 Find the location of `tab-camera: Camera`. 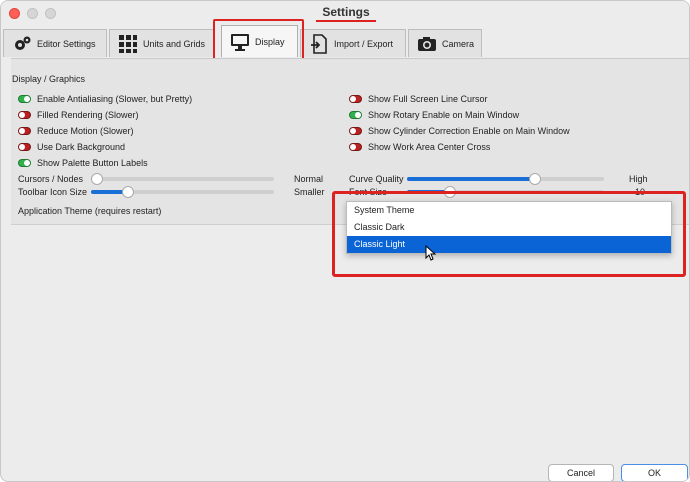

tab-camera: Camera is located at coordinates (445, 43).